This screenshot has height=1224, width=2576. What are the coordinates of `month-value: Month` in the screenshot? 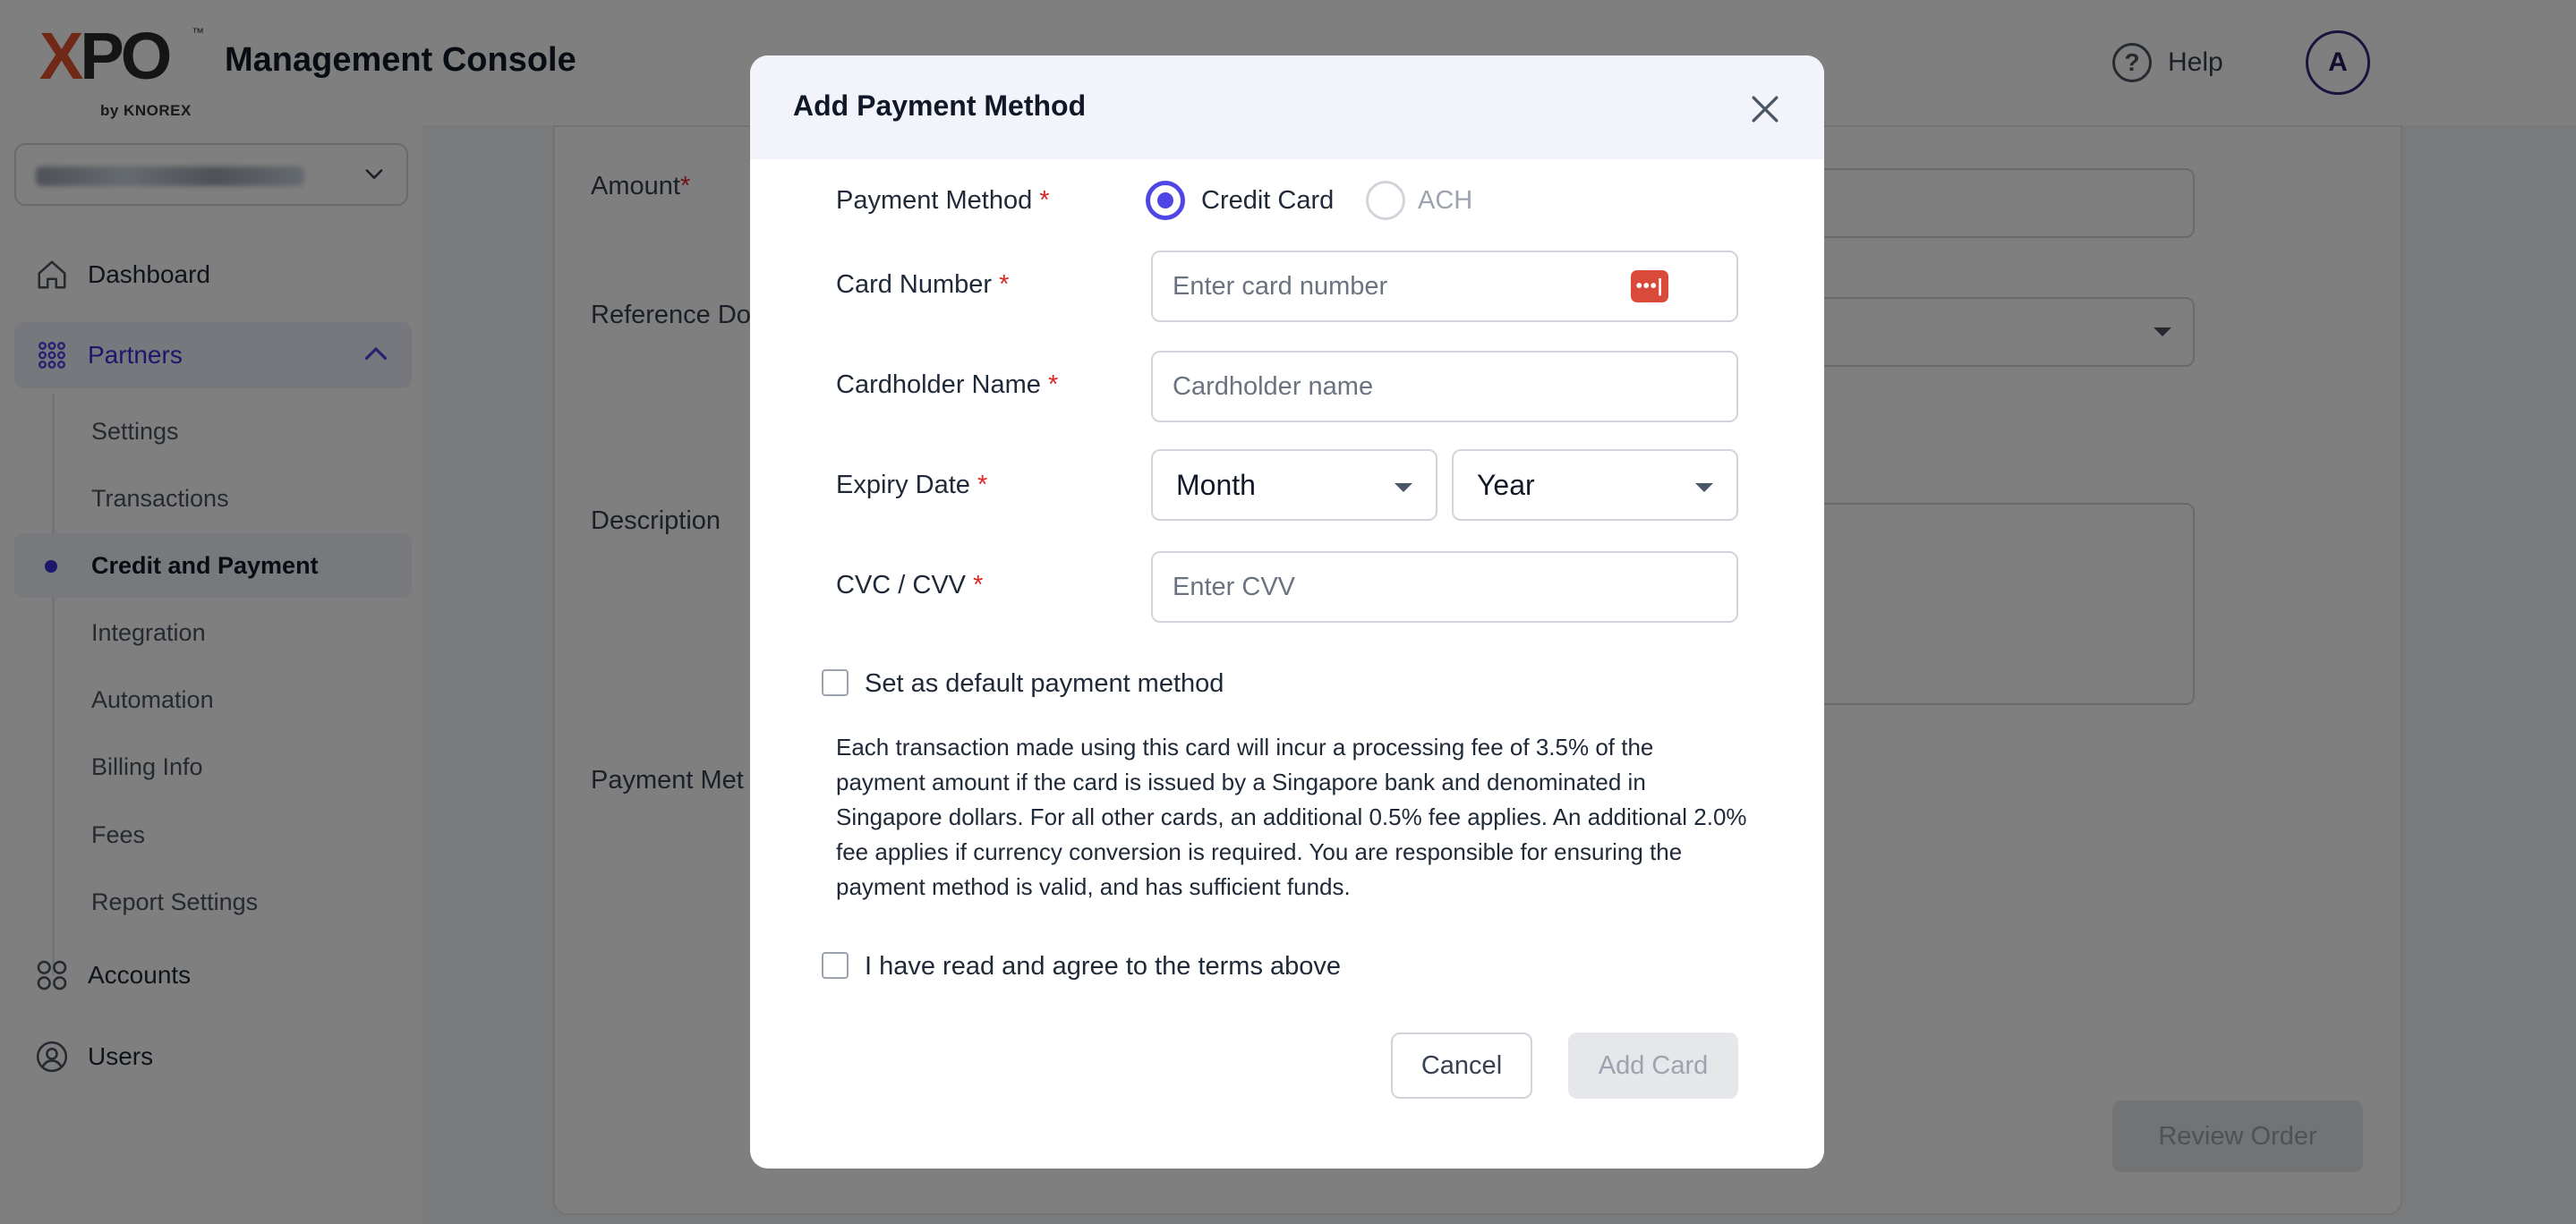 It's located at (1216, 484).